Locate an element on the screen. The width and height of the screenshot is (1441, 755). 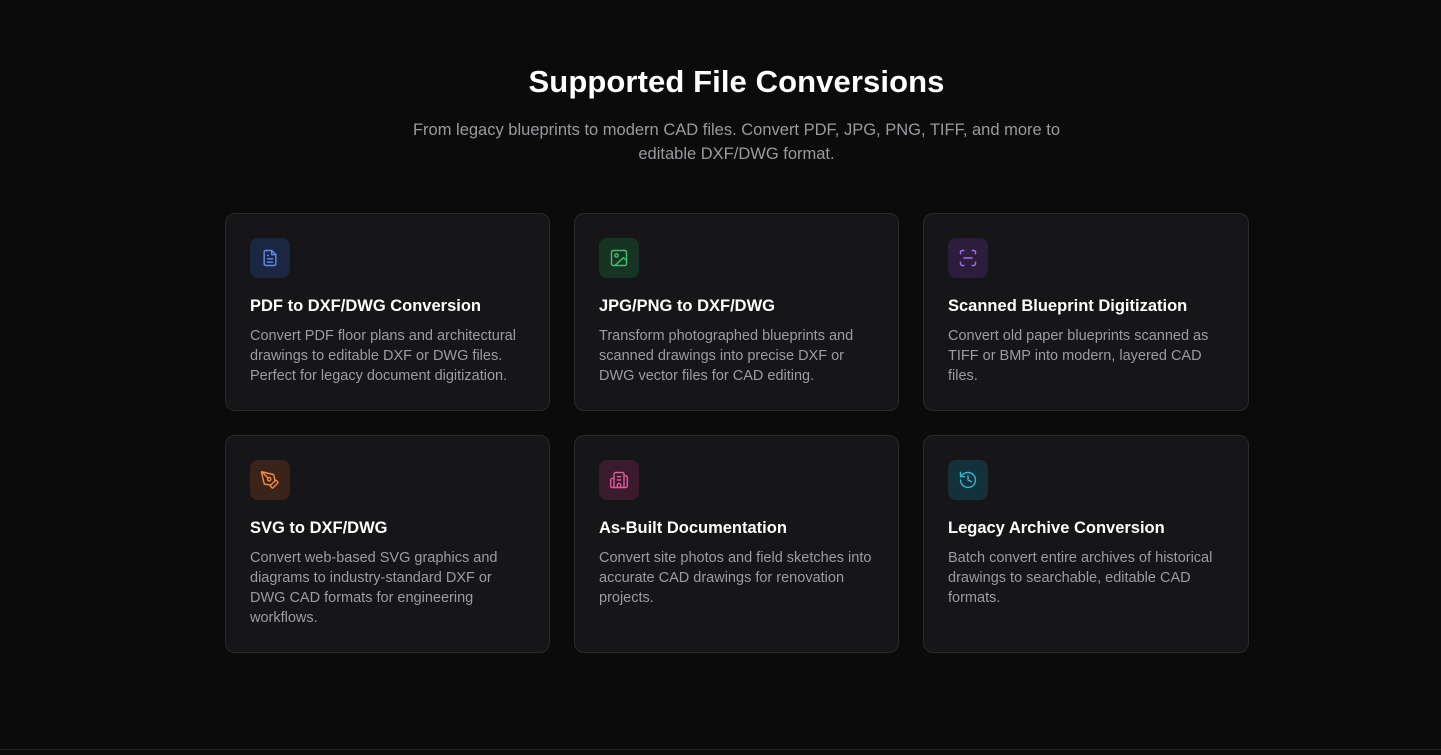
section-title: Supported File Conversions is located at coordinates (736, 81).